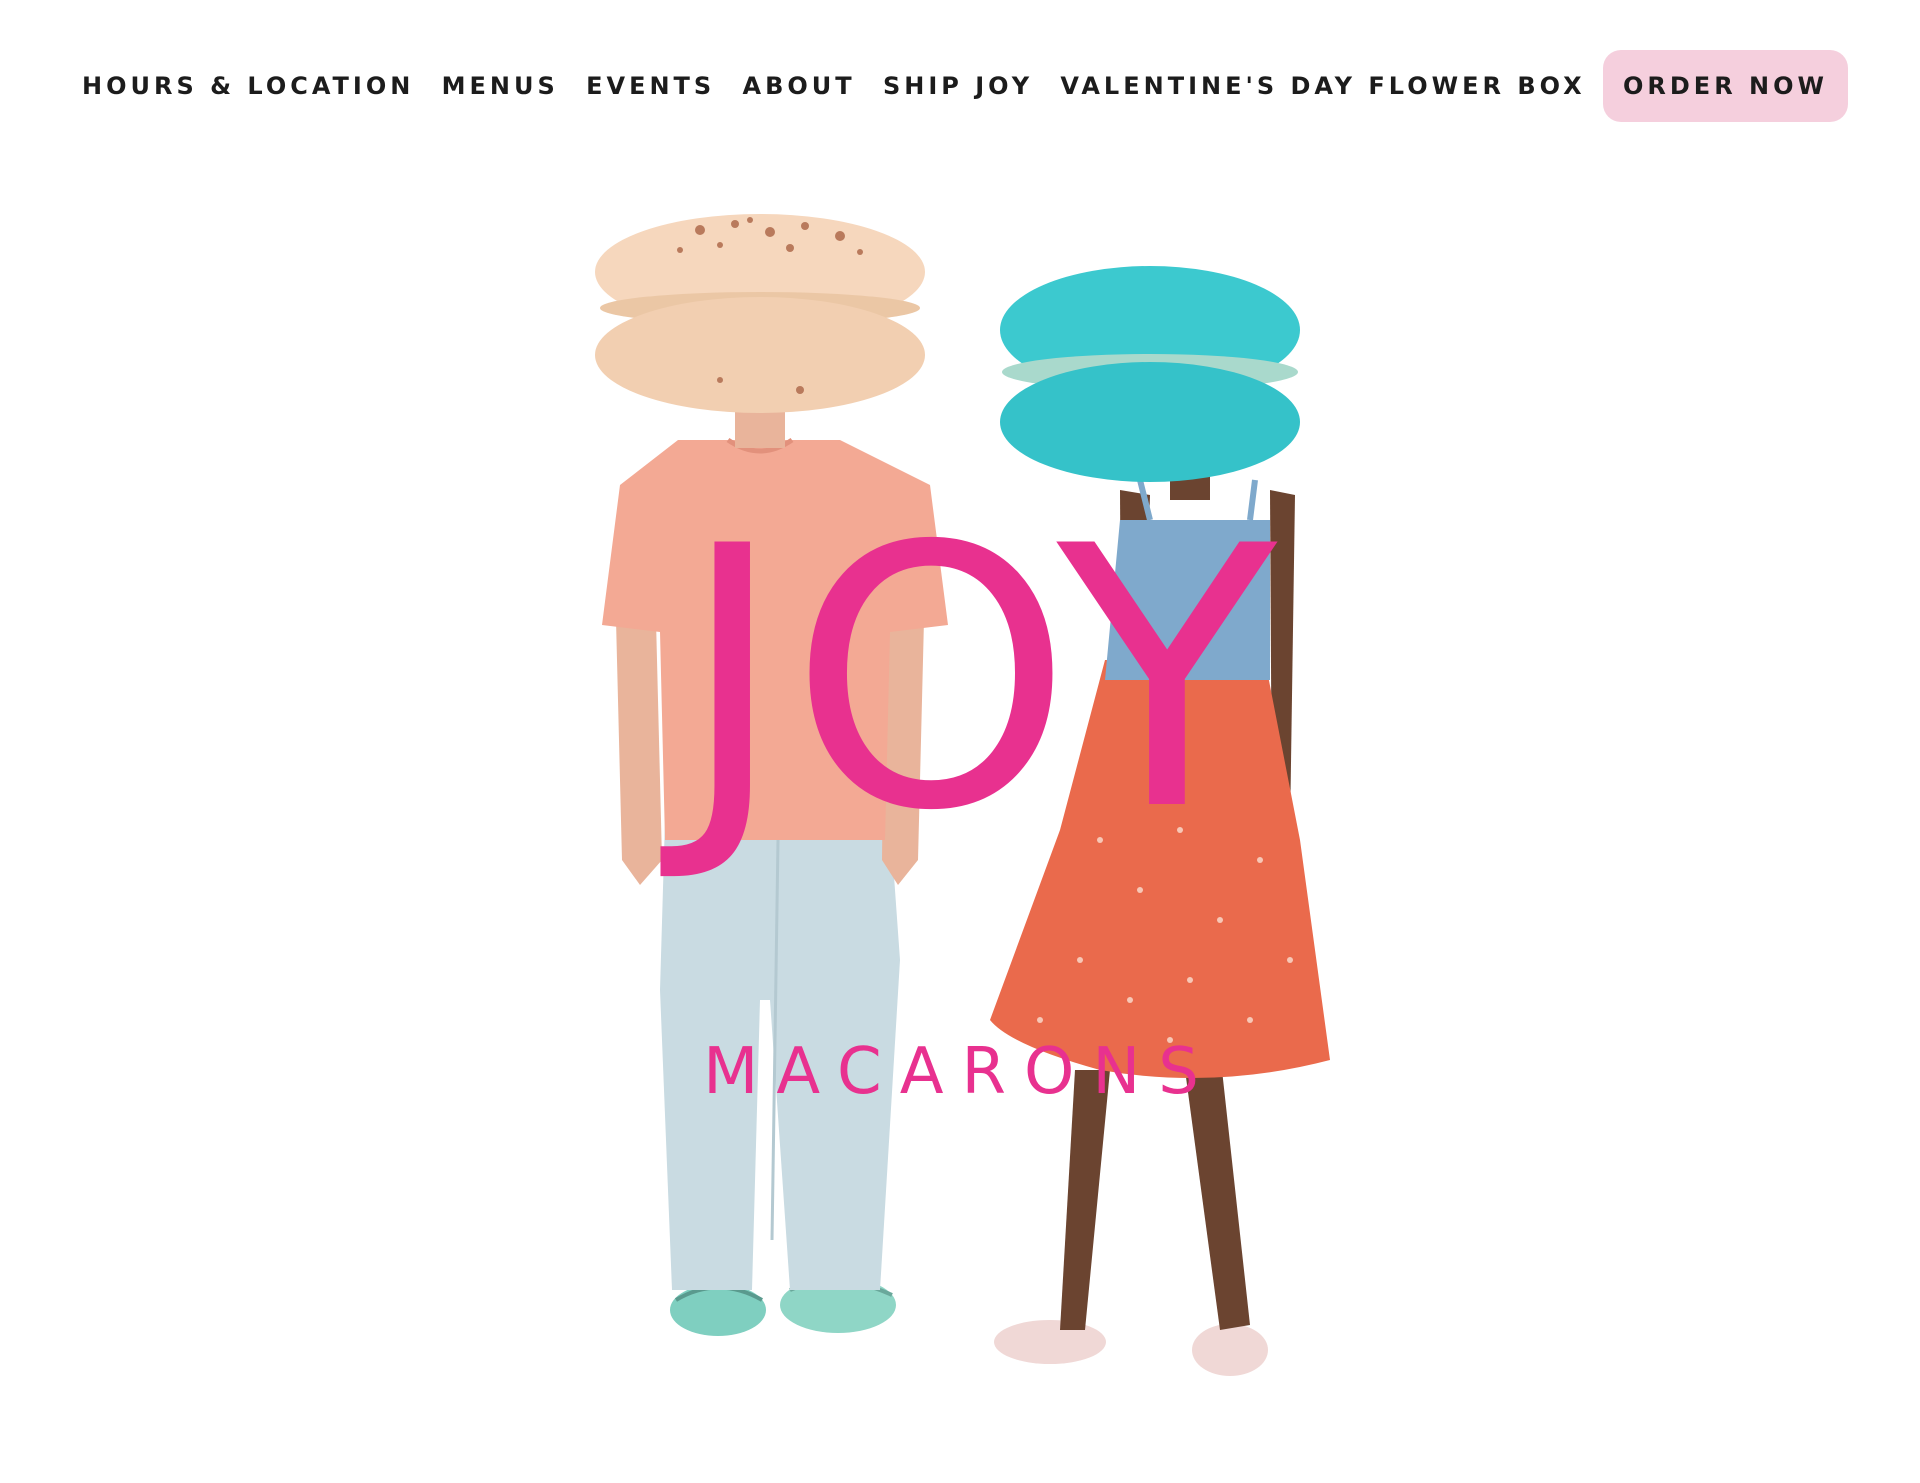 Image resolution: width=1920 pixels, height=1483 pixels. What do you see at coordinates (980, 679) in the screenshot?
I see `logo-joy: JOY` at bounding box center [980, 679].